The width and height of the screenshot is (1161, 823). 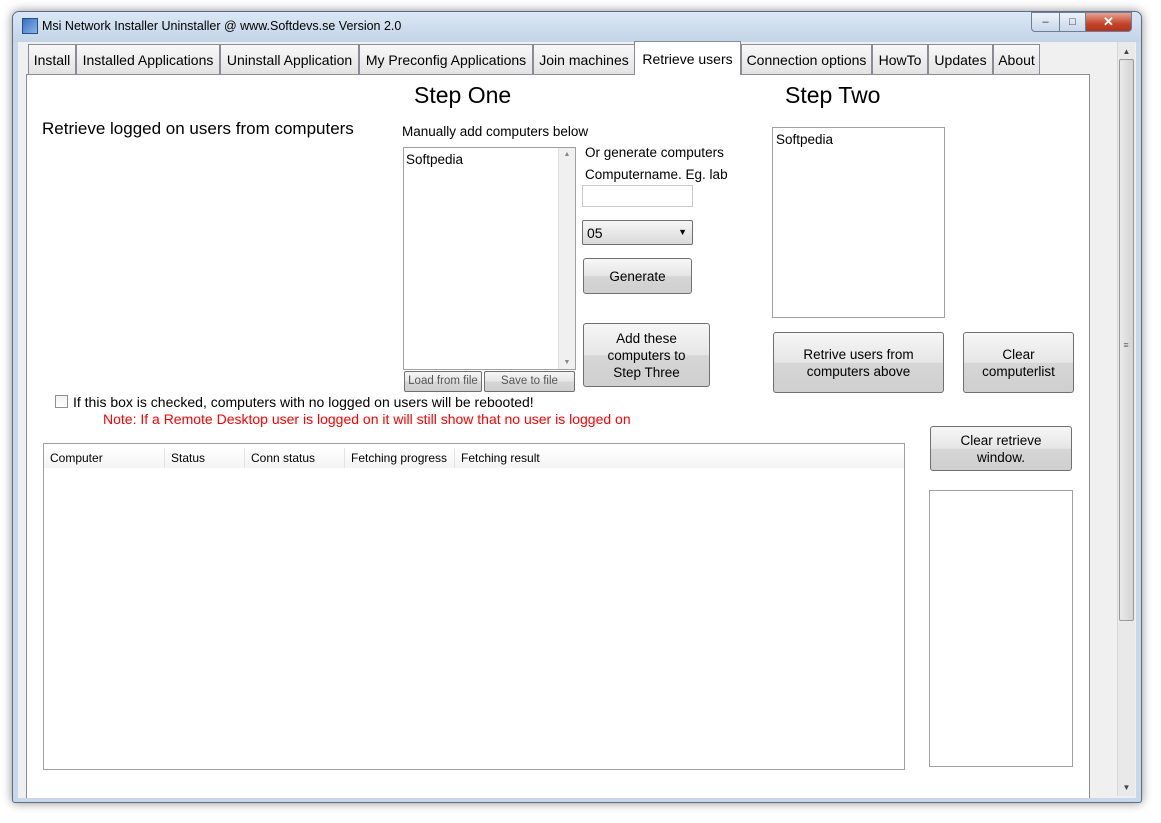 I want to click on save-to-file-button: Save to file, so click(x=529, y=381).